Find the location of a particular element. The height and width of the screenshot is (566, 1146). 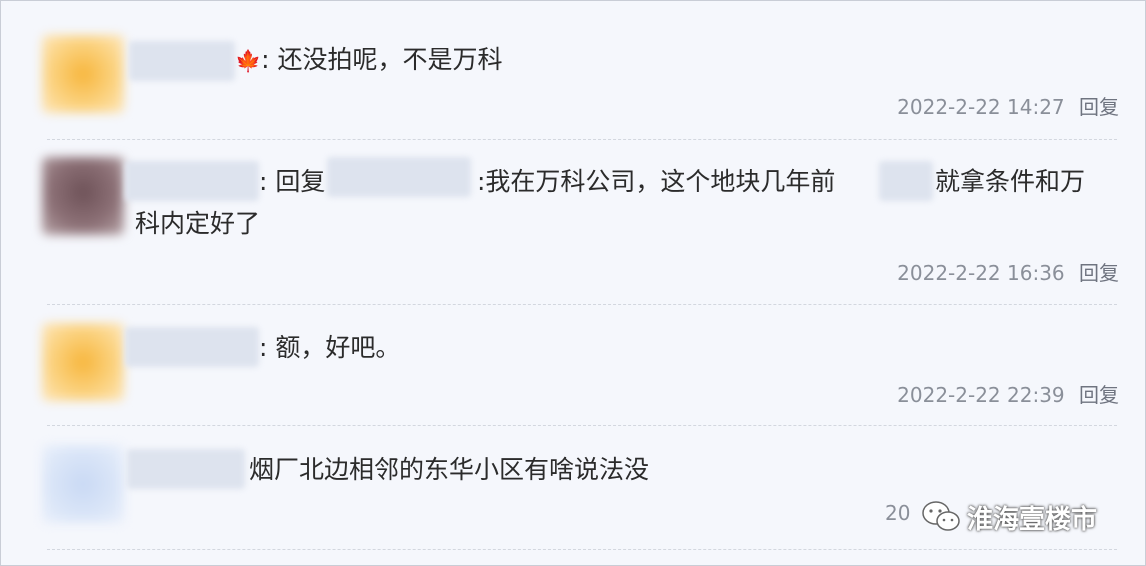

maple-leaf-icon: 🍁 is located at coordinates (248, 61).